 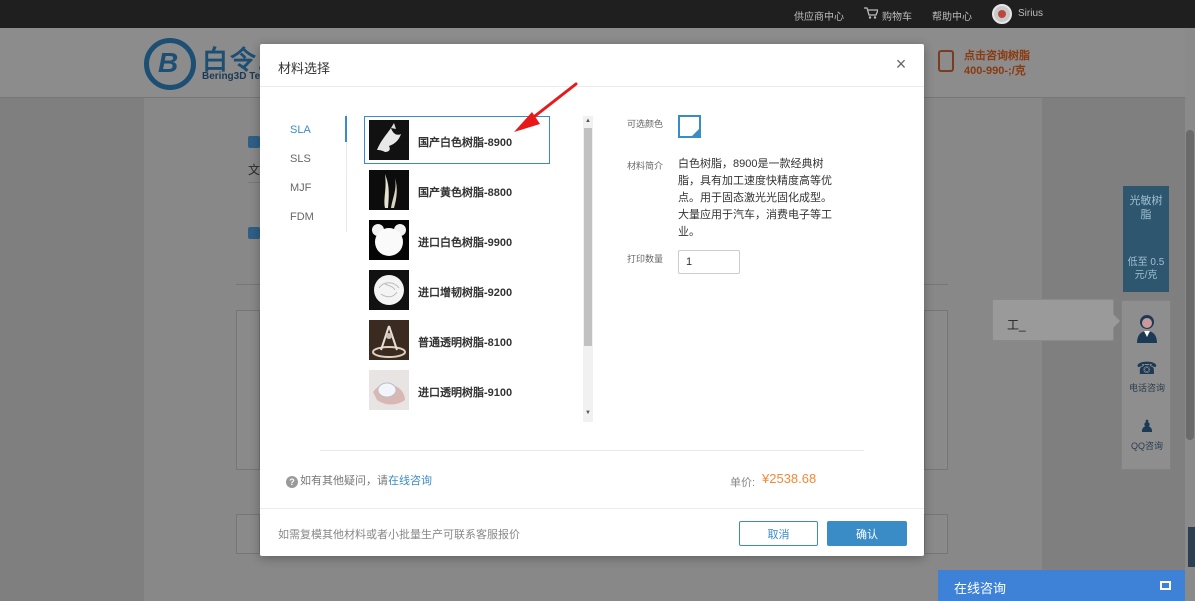 What do you see at coordinates (1056, 320) in the screenshot?
I see `chat-bubble: 工_` at bounding box center [1056, 320].